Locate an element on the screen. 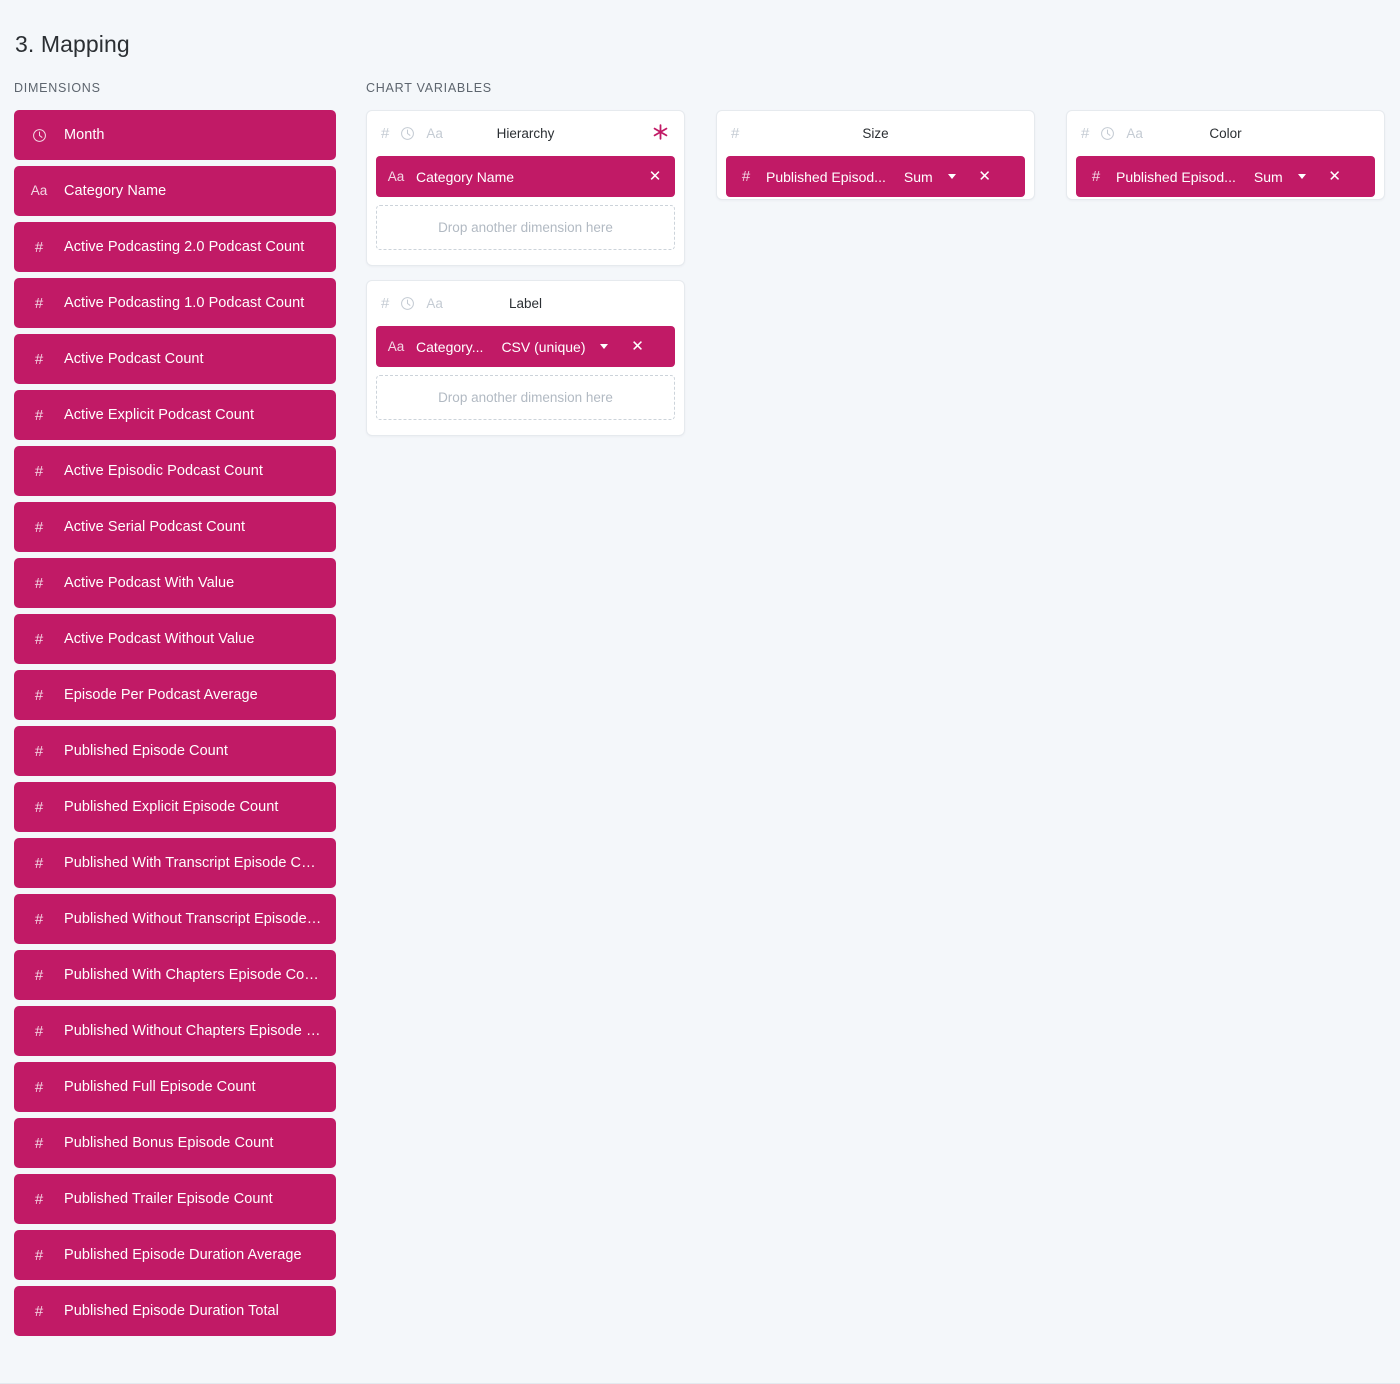 This screenshot has height=1384, width=1400. dimension-item: # Episode Per Podcast Average is located at coordinates (175, 695).